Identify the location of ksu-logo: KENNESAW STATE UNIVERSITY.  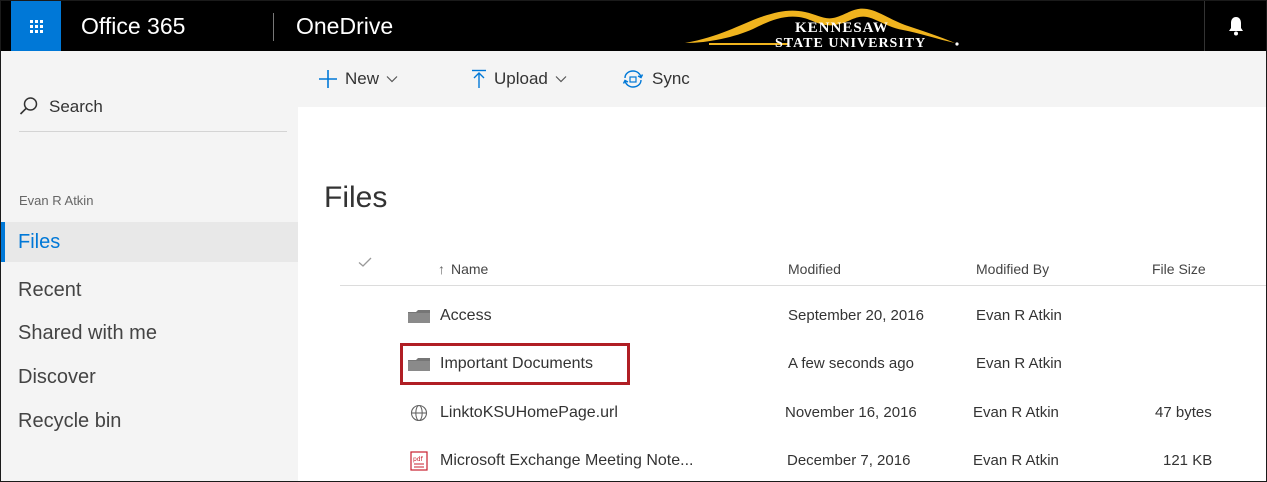
(822, 28).